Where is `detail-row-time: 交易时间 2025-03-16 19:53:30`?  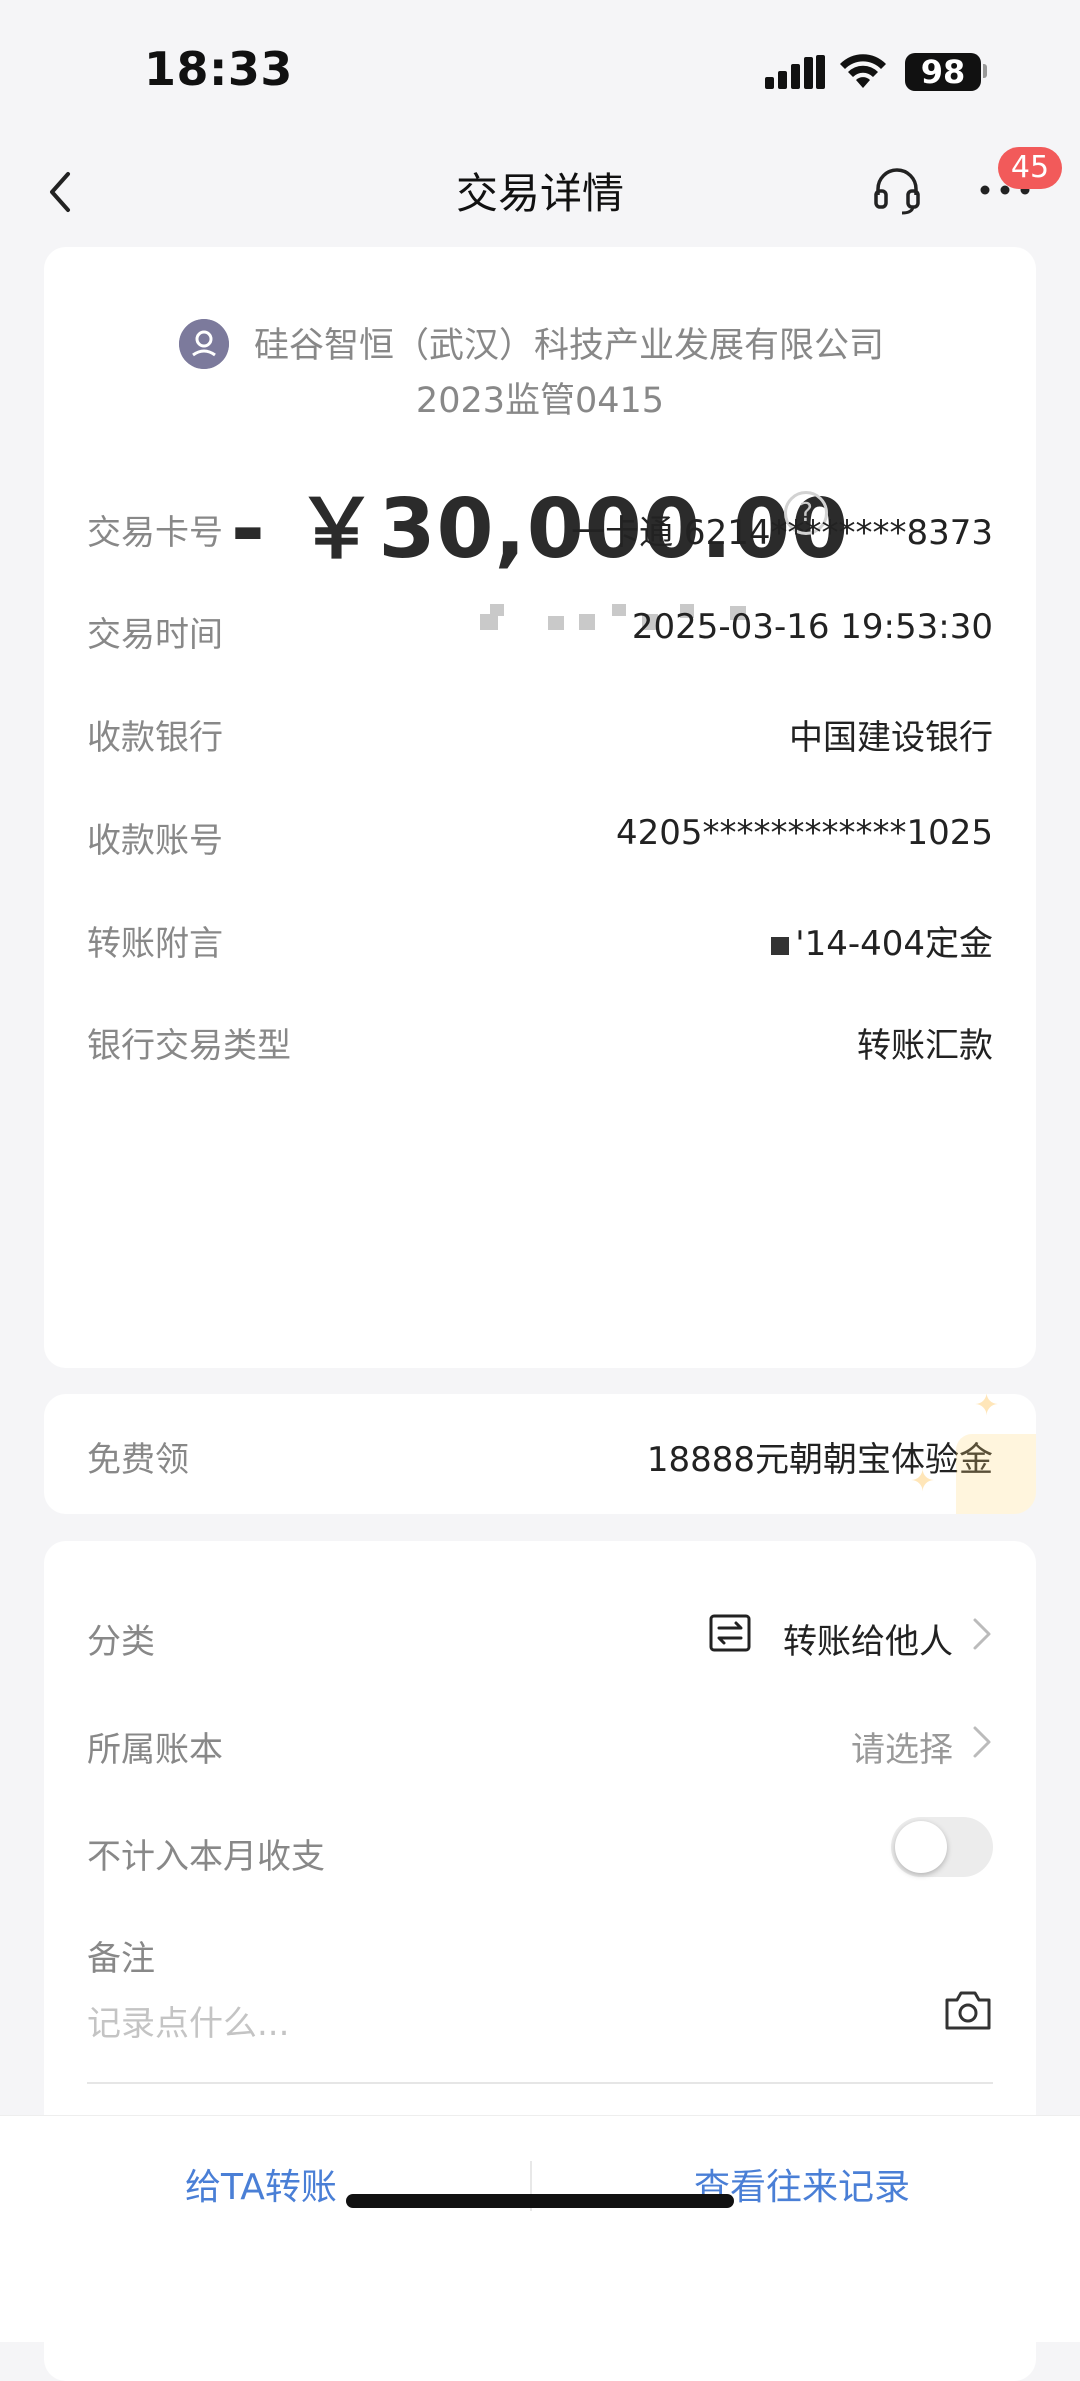 detail-row-time: 交易时间 2025-03-16 19:53:30 is located at coordinates (540, 637).